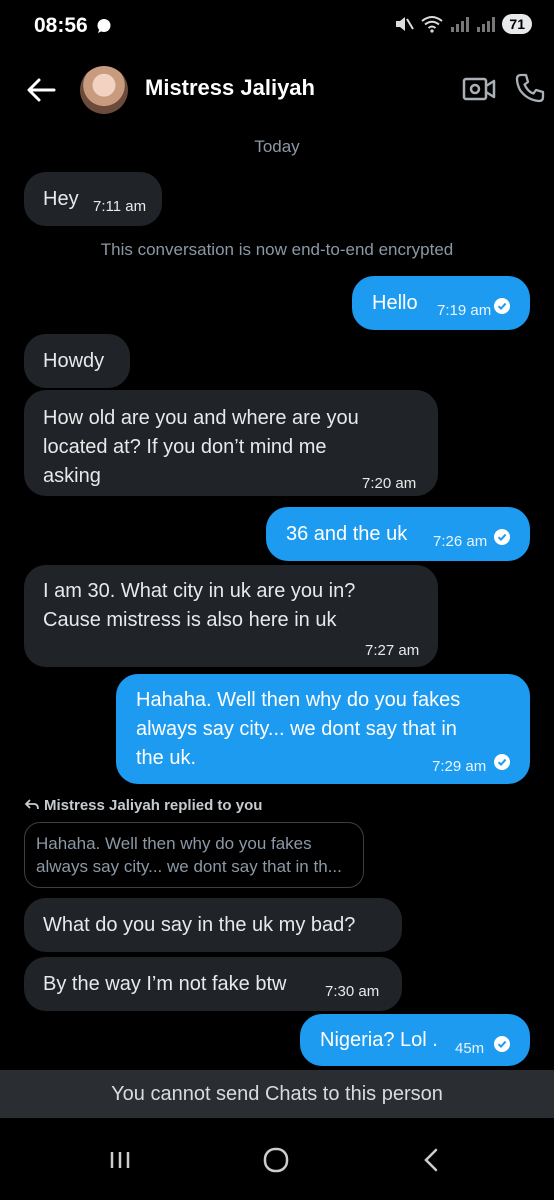  I want to click on back-nav-icon, so click(432, 1160).